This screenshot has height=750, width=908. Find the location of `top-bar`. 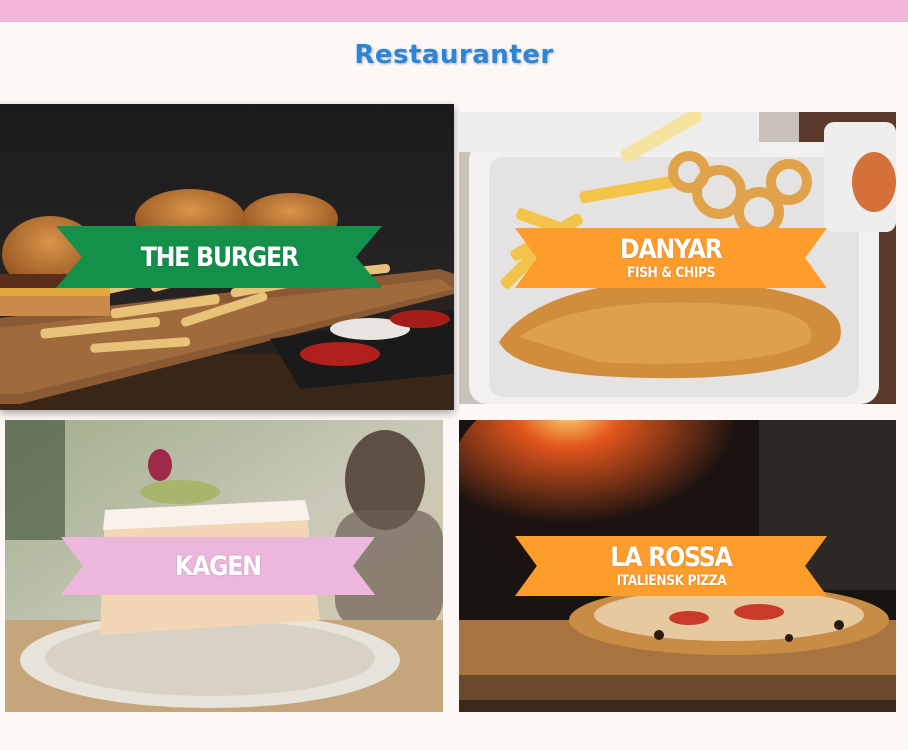

top-bar is located at coordinates (454, 11).